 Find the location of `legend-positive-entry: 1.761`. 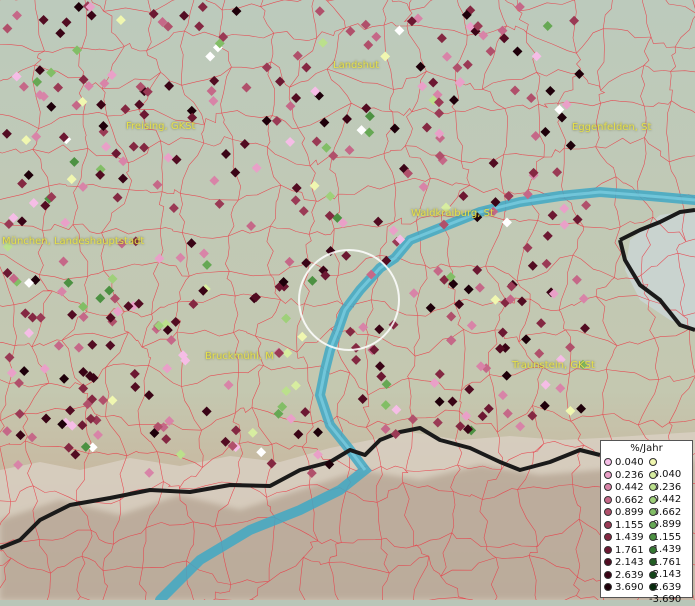

legend-positive-entry: 1.761 is located at coordinates (624, 551).